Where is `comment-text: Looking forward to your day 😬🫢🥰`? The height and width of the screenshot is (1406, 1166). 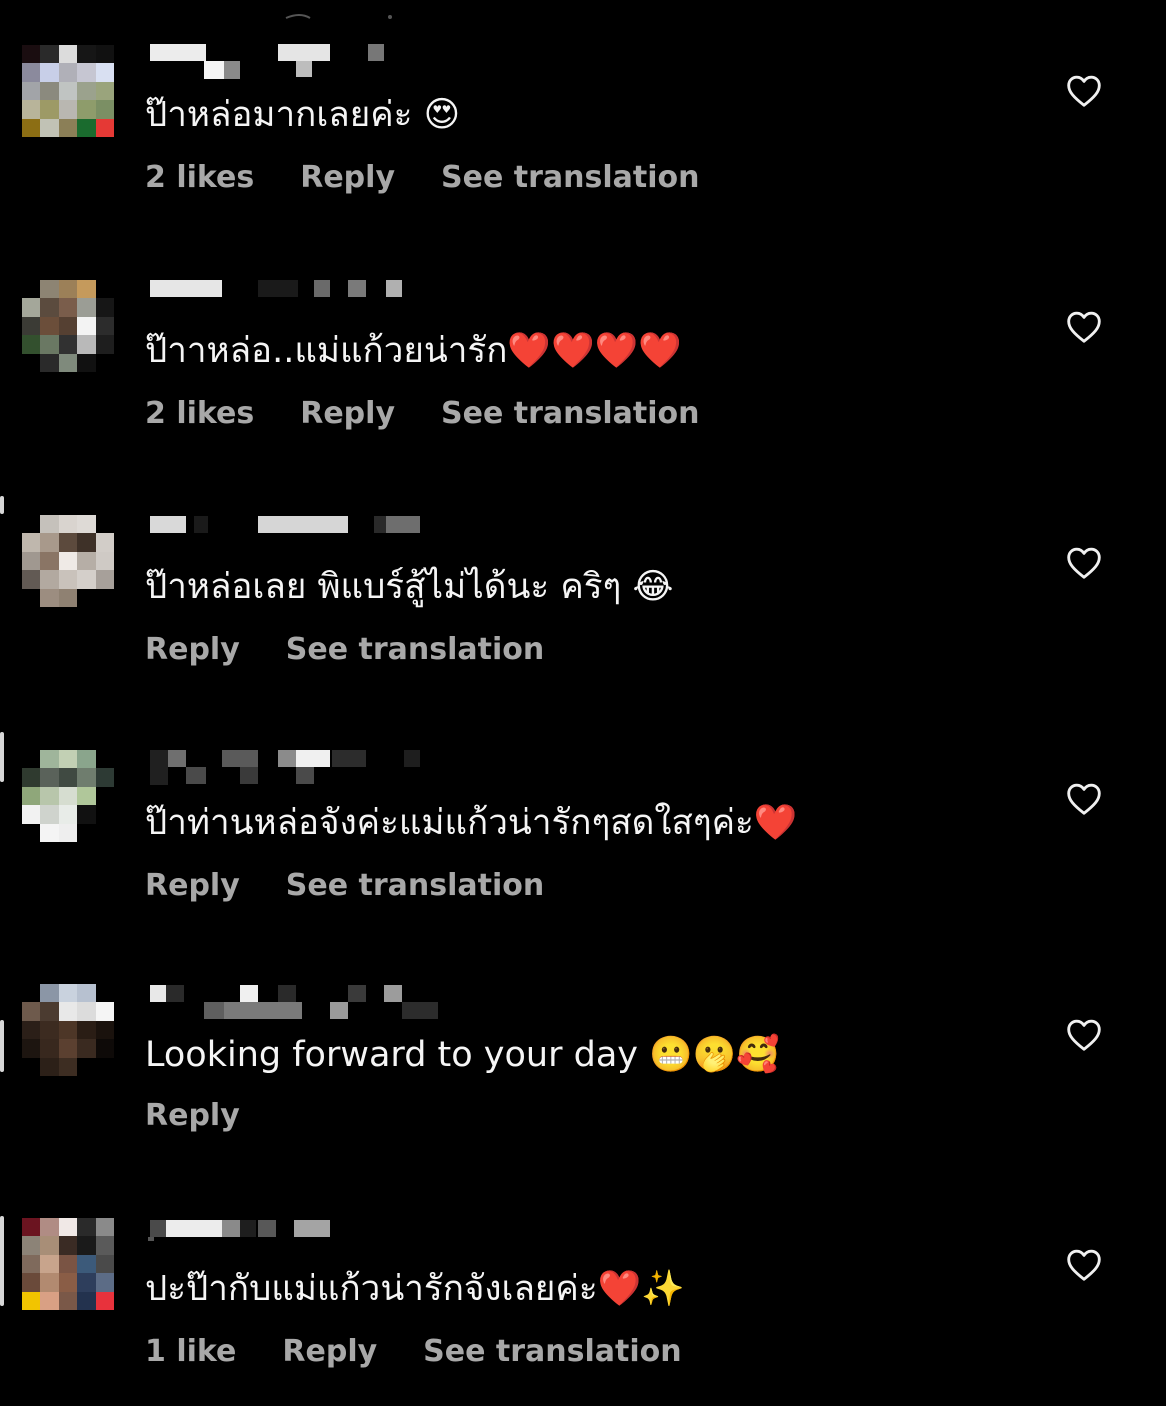
comment-text: Looking forward to your day 😬🫢🥰 is located at coordinates (462, 1055).